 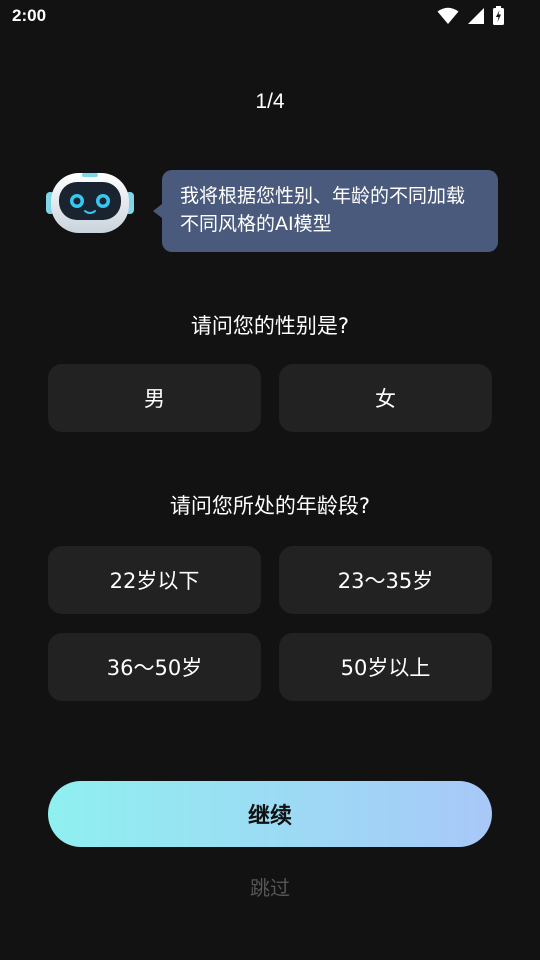 What do you see at coordinates (385, 398) in the screenshot?
I see `gender-option-female: 女` at bounding box center [385, 398].